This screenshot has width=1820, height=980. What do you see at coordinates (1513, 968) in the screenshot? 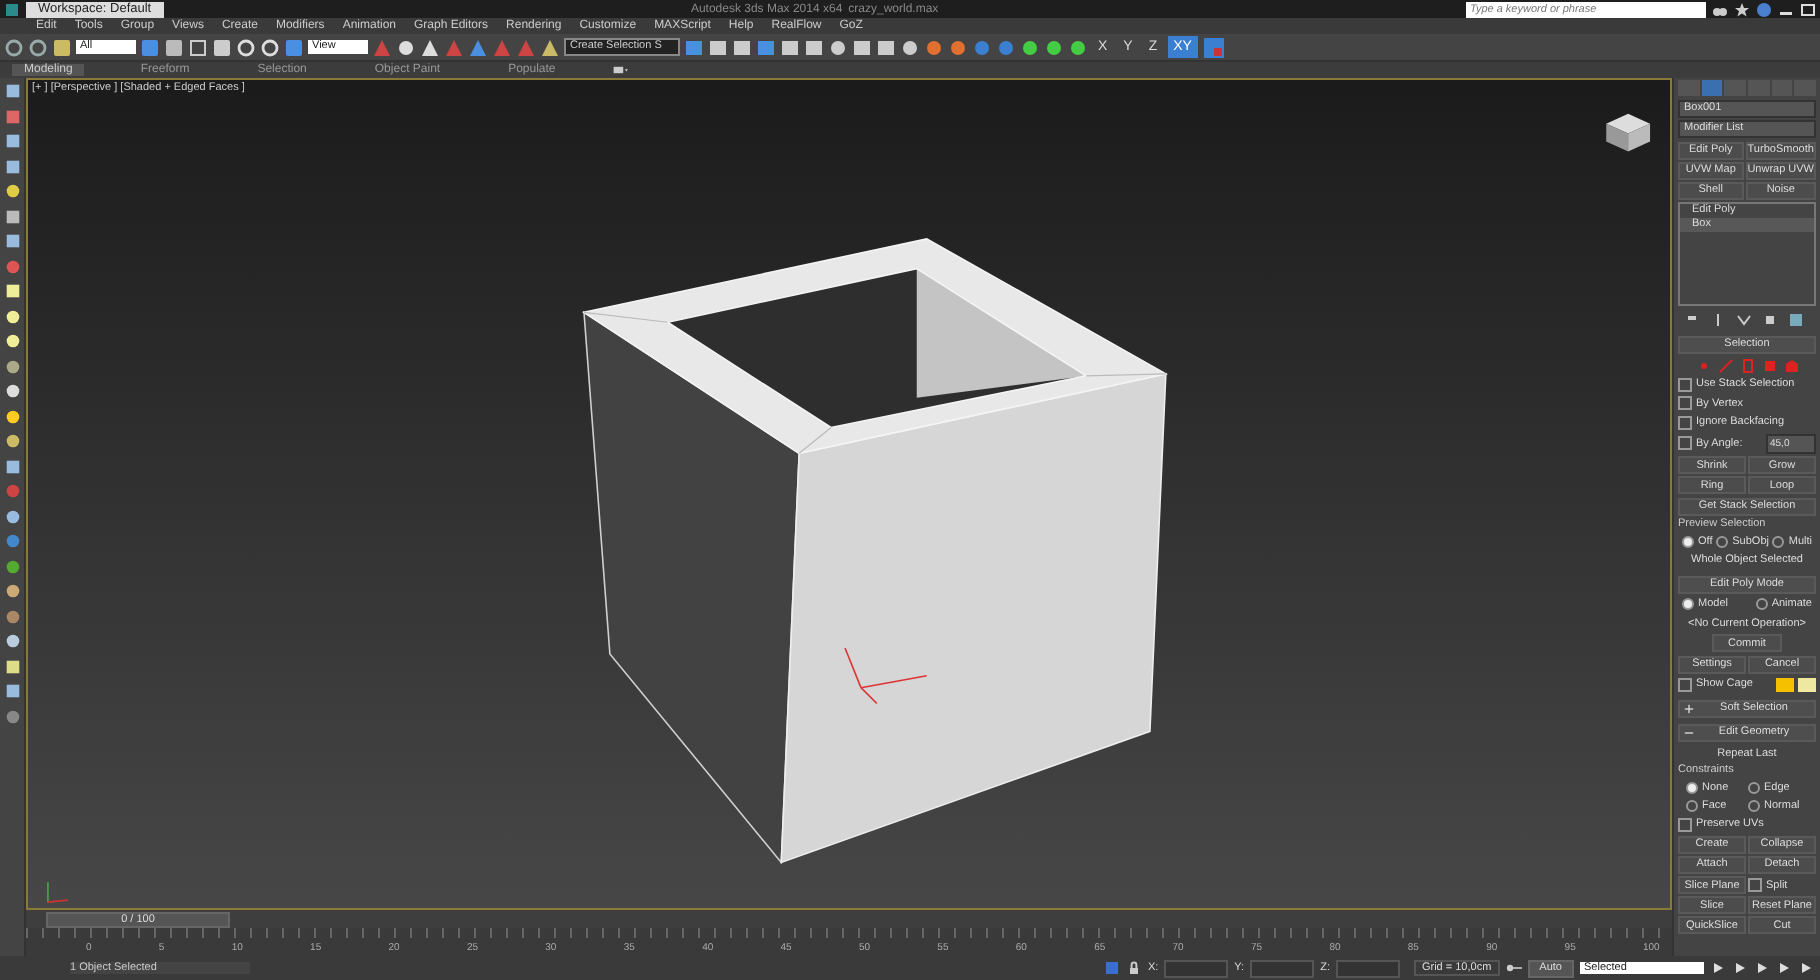
I see `key-icon` at bounding box center [1513, 968].